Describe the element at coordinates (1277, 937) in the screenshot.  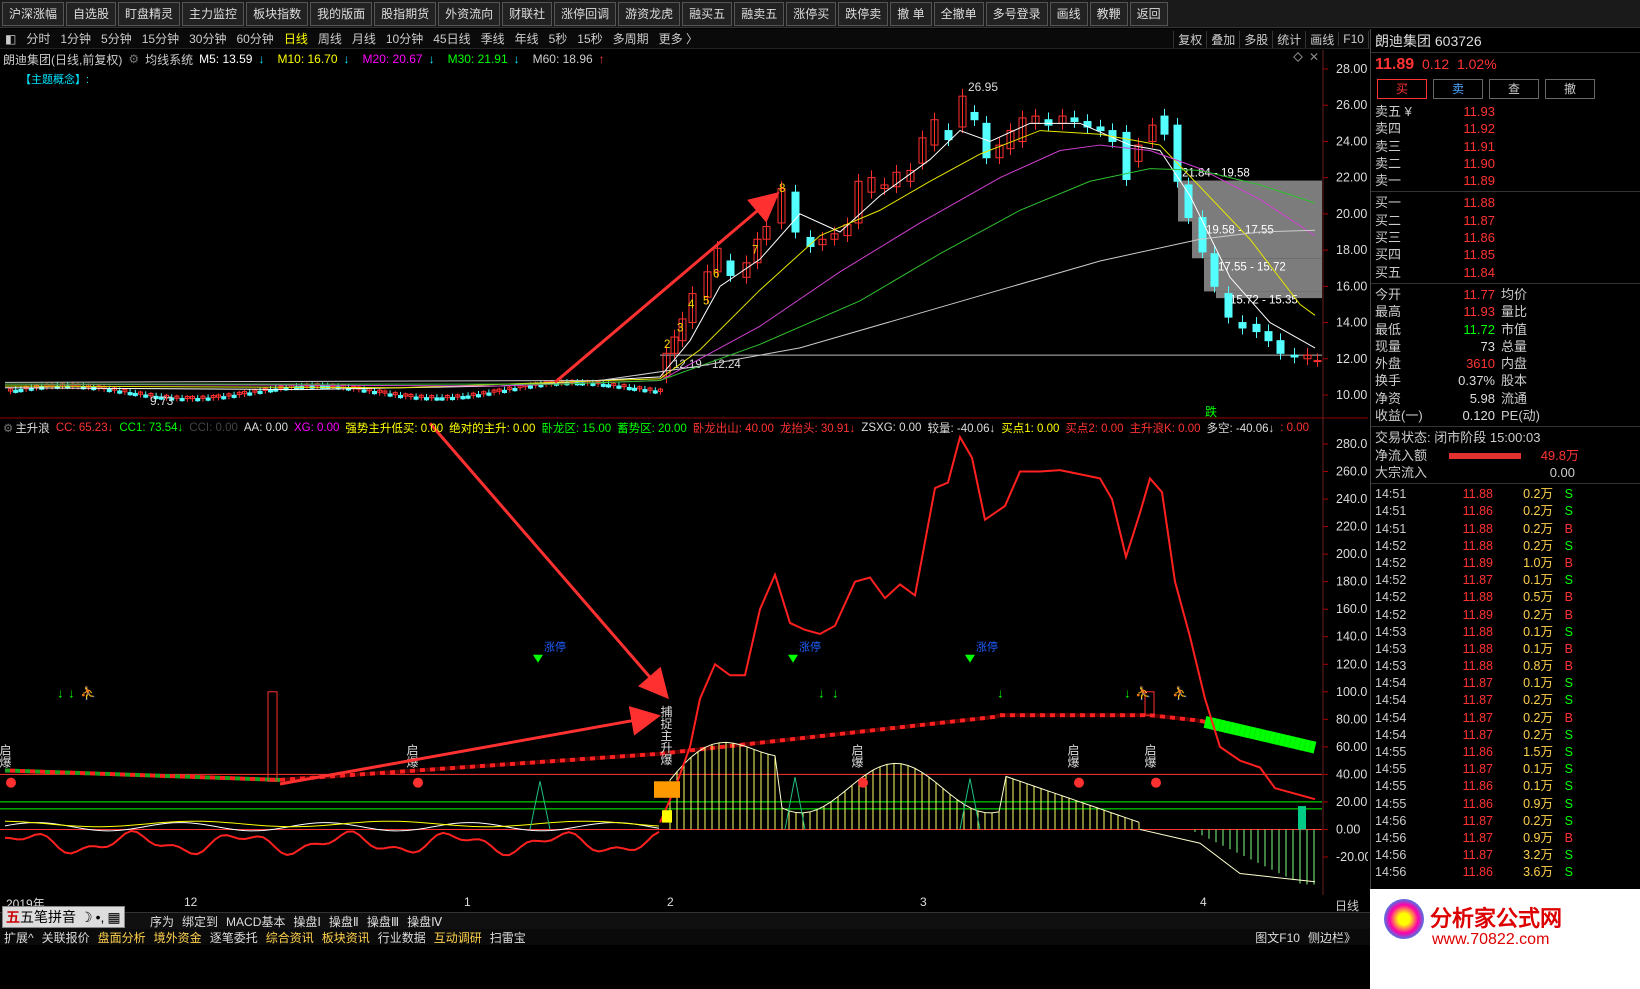
I see `bottom-right-button: 图文F10` at that location.